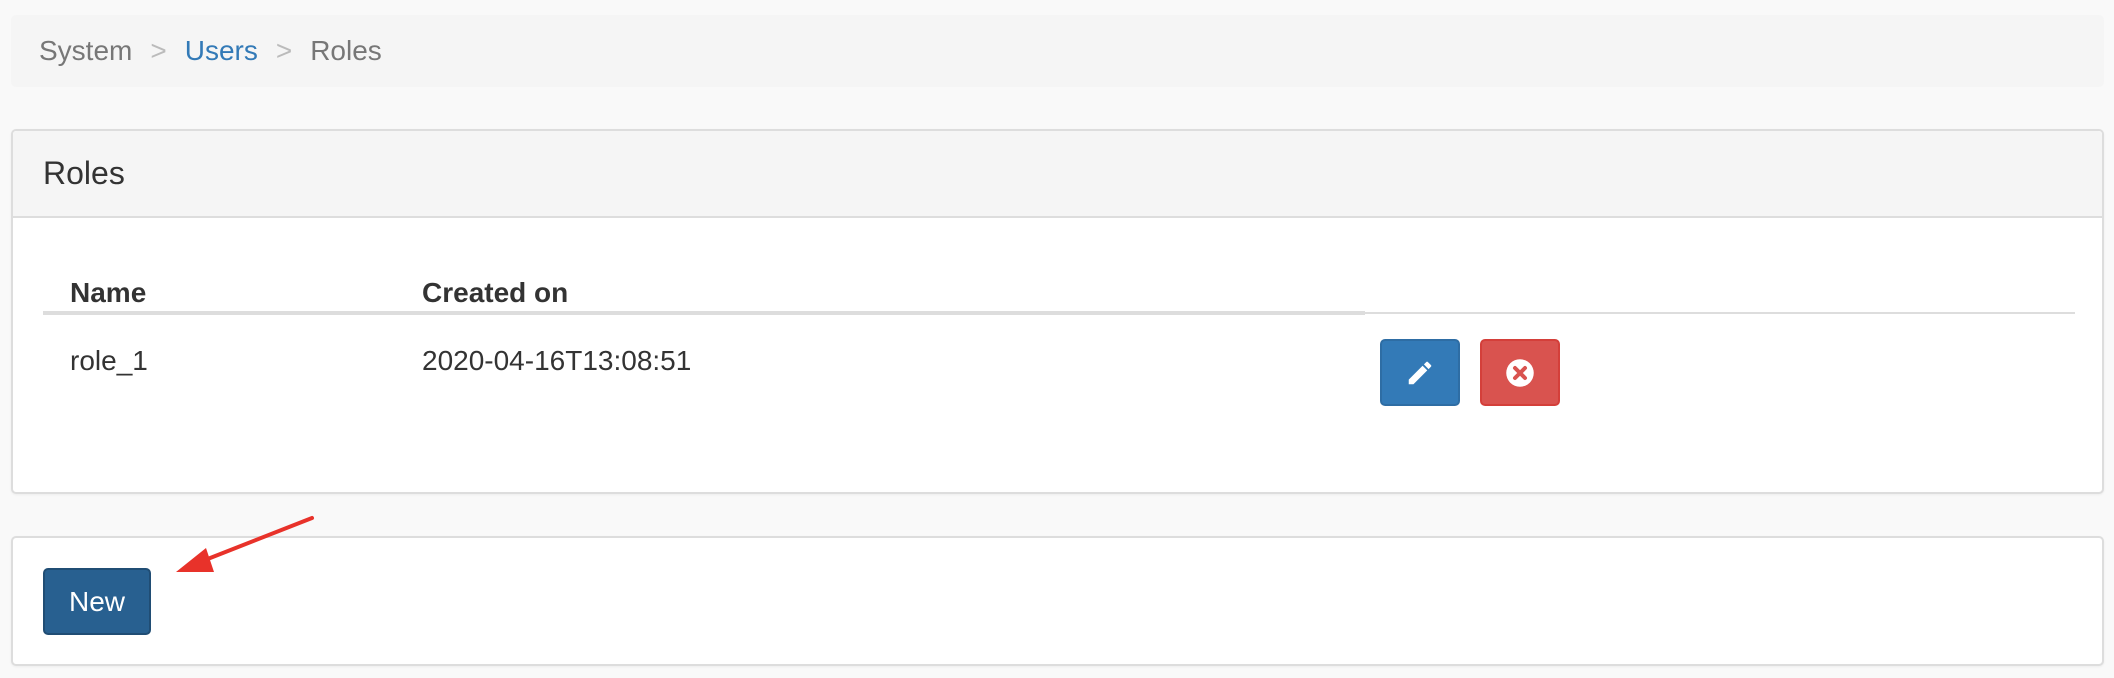 The height and width of the screenshot is (678, 2114). I want to click on table-row: role_1 2020-04-16T13:08:51, so click(1059, 375).